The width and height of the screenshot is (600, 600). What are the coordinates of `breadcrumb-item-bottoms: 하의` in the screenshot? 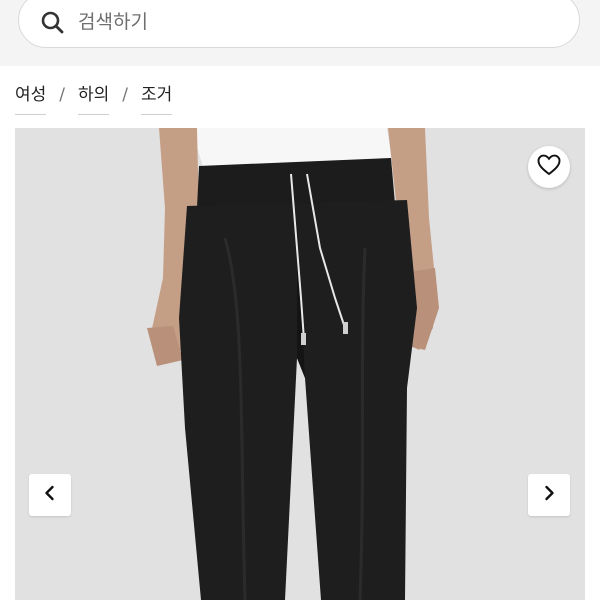 It's located at (94, 98).